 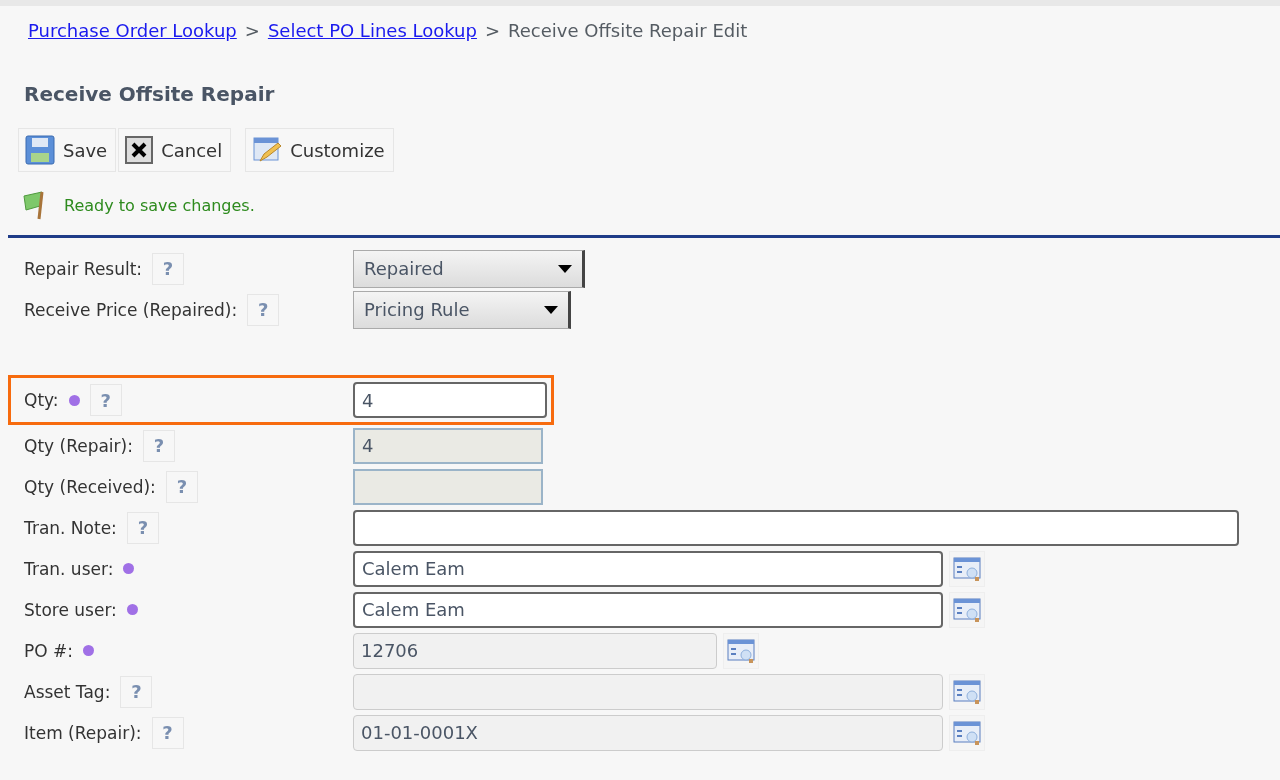 I want to click on dropdown: Pricing Rule, so click(x=462, y=309).